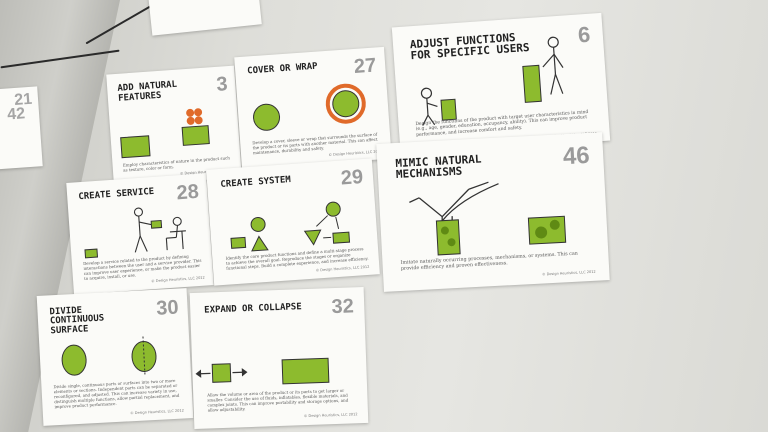  Describe the element at coordinates (448, 237) in the screenshot. I see `gear-panel` at that location.